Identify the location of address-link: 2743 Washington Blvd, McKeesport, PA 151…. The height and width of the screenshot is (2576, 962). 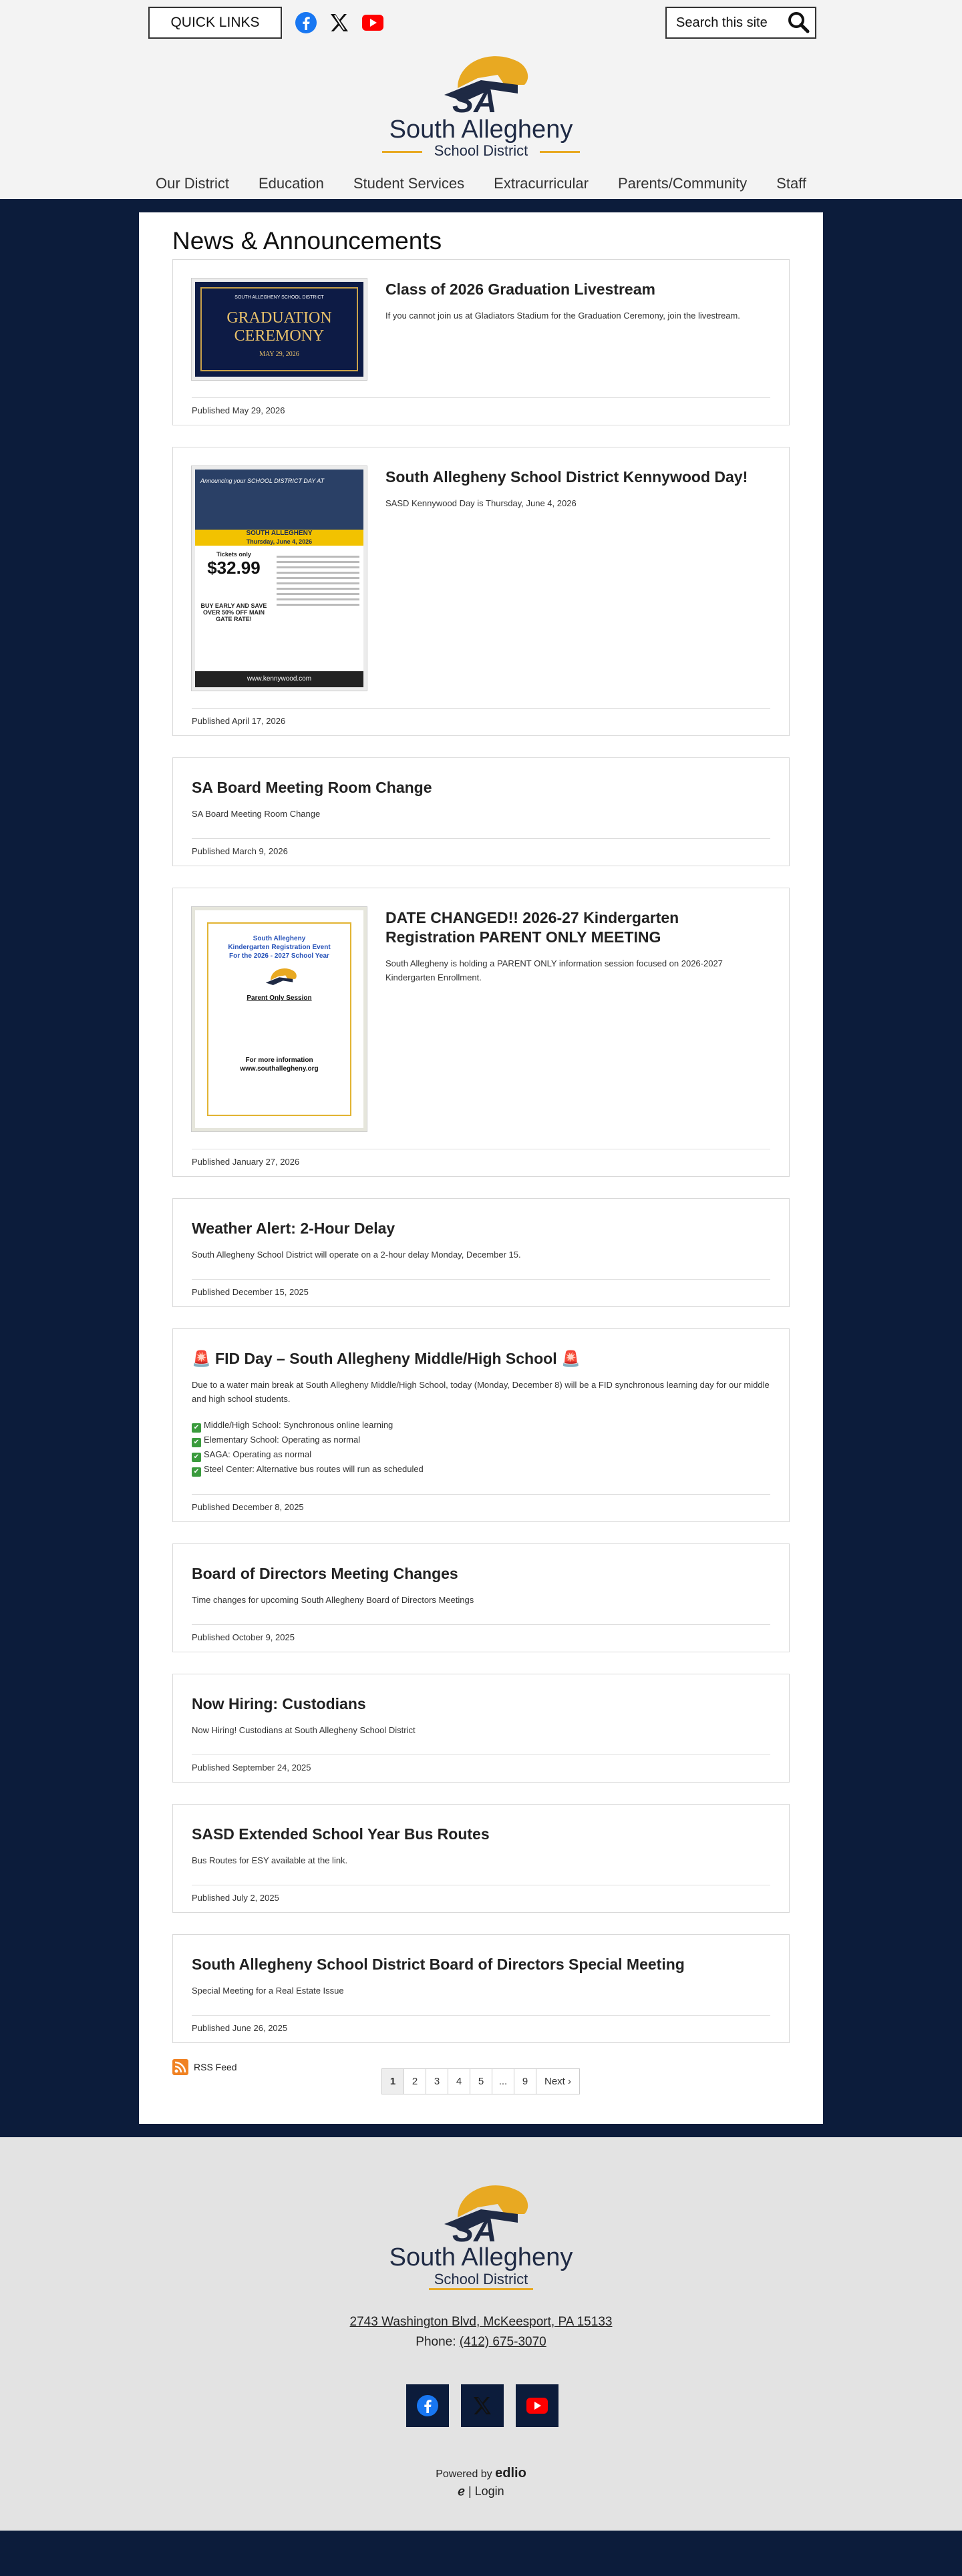
(481, 2322).